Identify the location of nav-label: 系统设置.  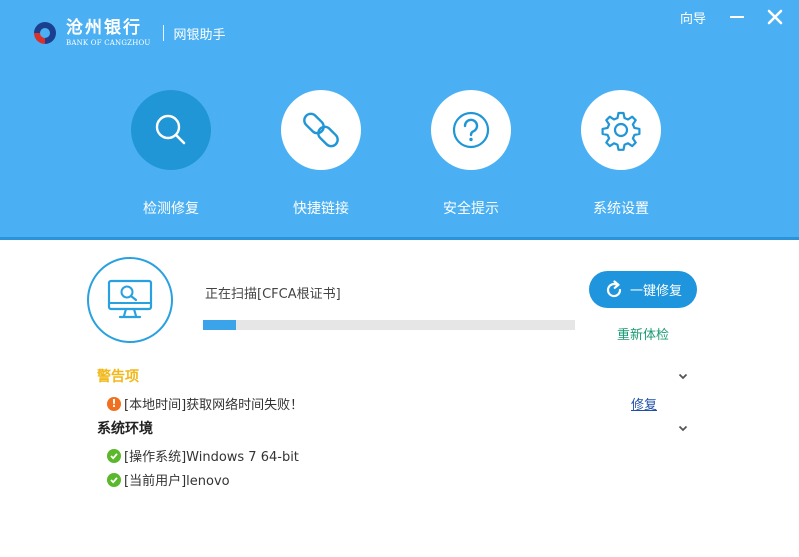
(621, 209).